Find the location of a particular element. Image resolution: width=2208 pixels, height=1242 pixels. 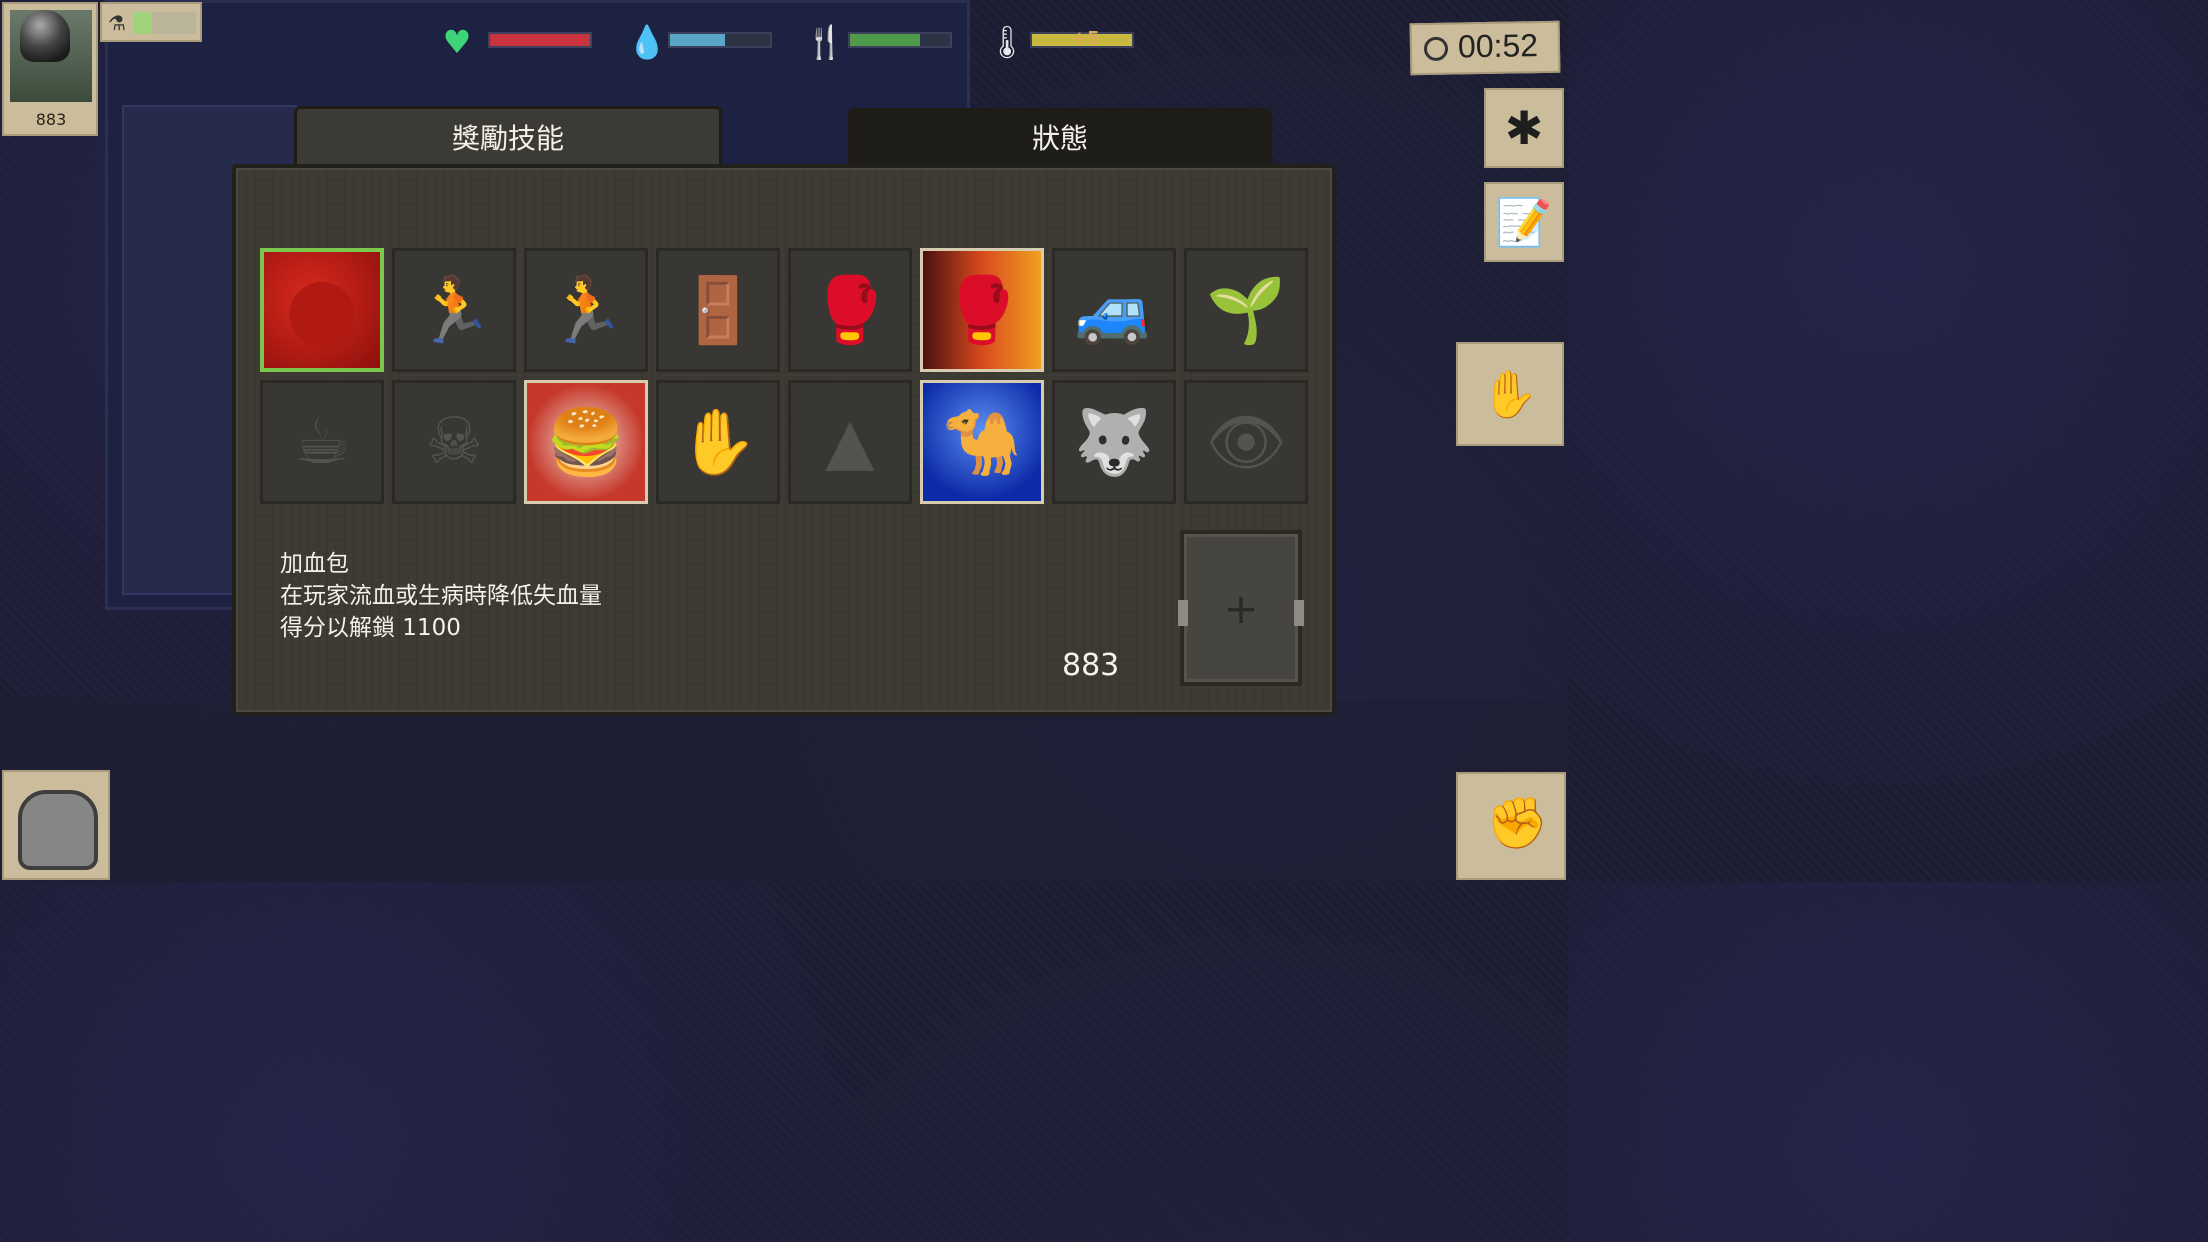

breaking-door-icon: 🚪 is located at coordinates (718, 310).